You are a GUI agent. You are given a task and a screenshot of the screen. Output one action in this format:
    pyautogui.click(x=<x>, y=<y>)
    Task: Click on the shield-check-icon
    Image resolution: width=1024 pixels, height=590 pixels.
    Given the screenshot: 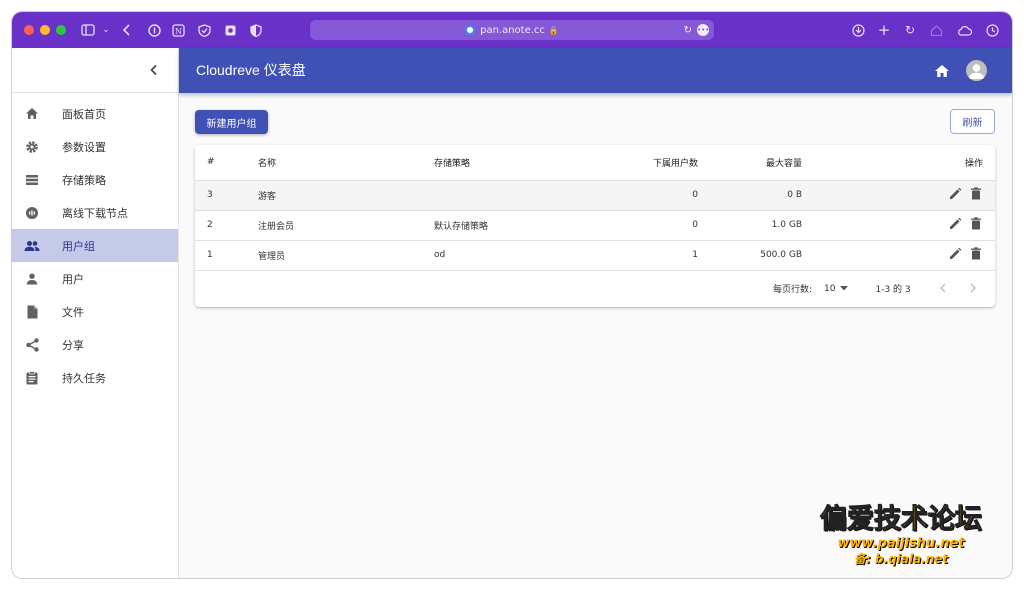 What is the action you would take?
    pyautogui.click(x=204, y=30)
    